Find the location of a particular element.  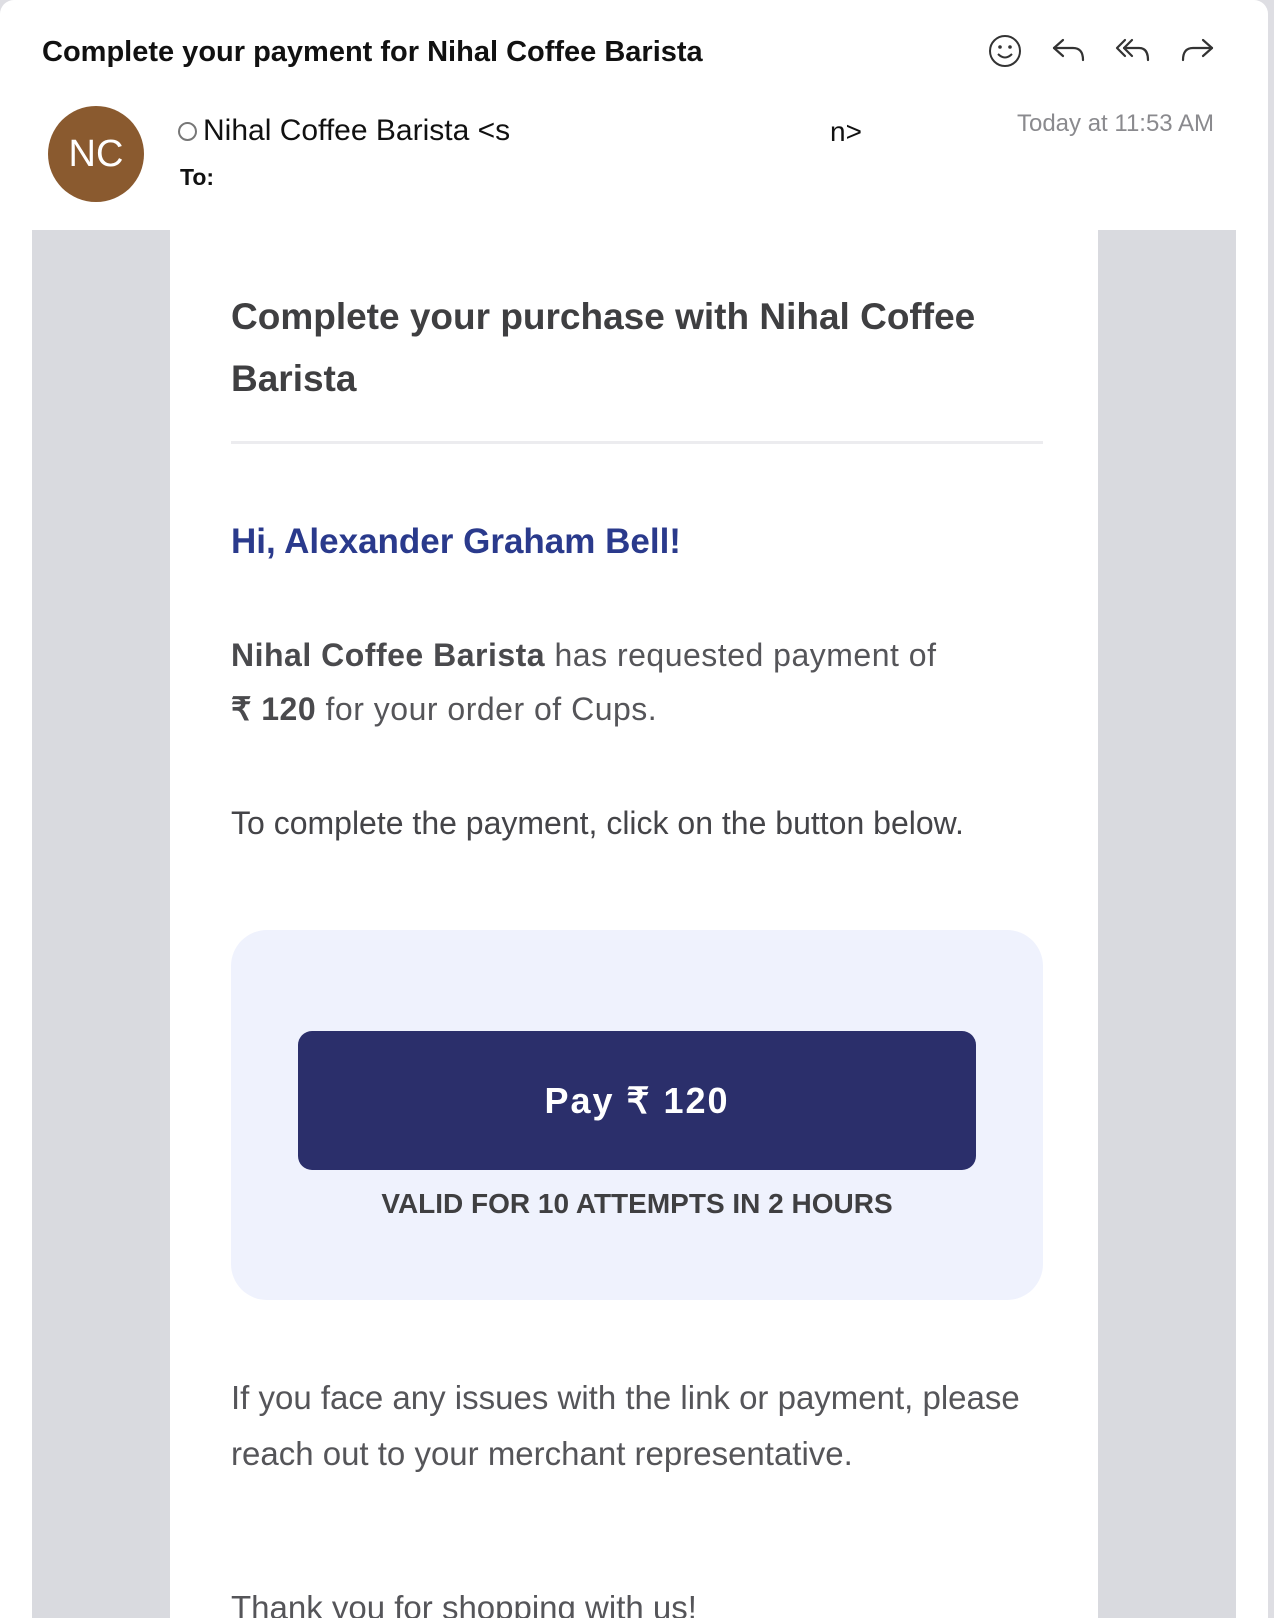

emoji-icon is located at coordinates (1005, 51).